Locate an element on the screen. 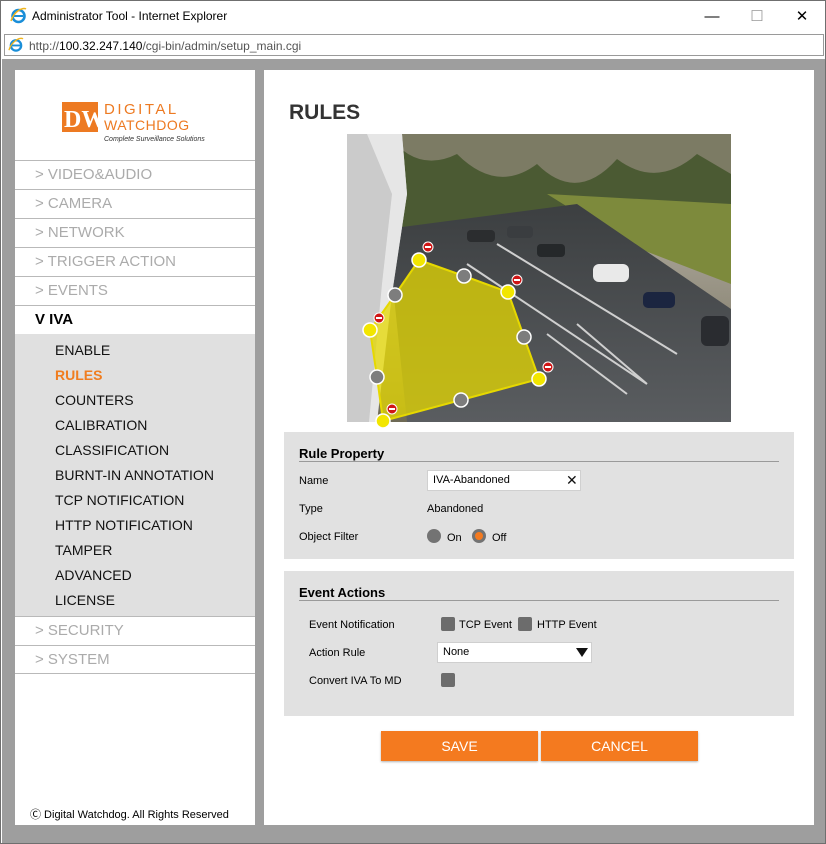 Image resolution: width=826 pixels, height=844 pixels. dropdown-arrow-icon is located at coordinates (582, 652).